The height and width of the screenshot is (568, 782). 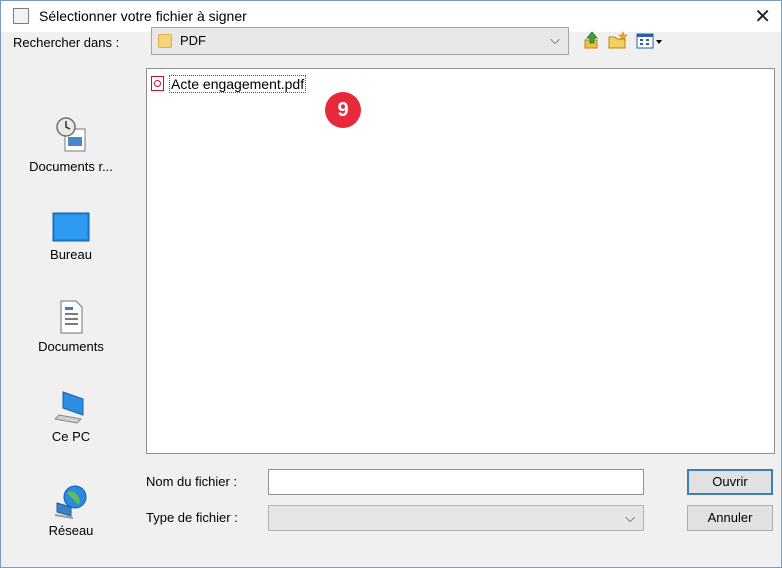 I want to click on place-label-network: Réseau, so click(x=71, y=530).